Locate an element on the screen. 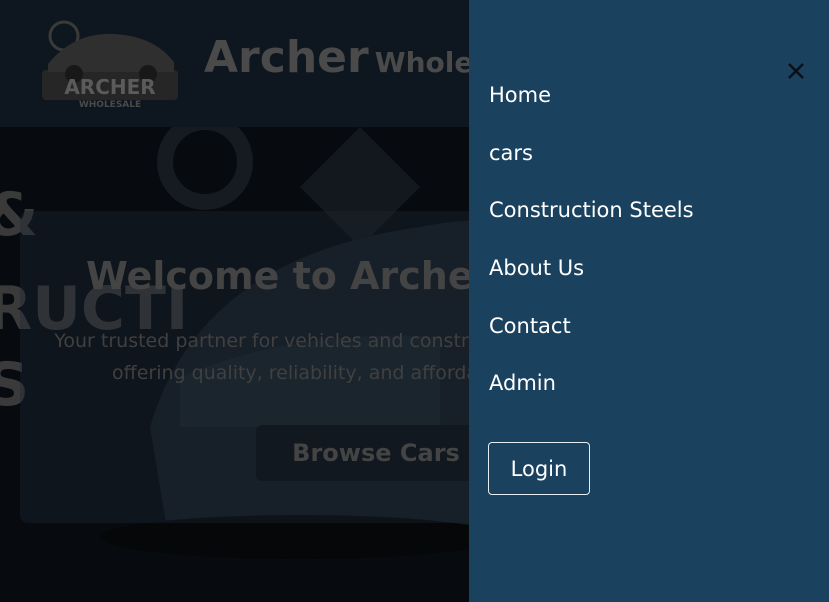  nav-item-home: Home is located at coordinates (520, 95).